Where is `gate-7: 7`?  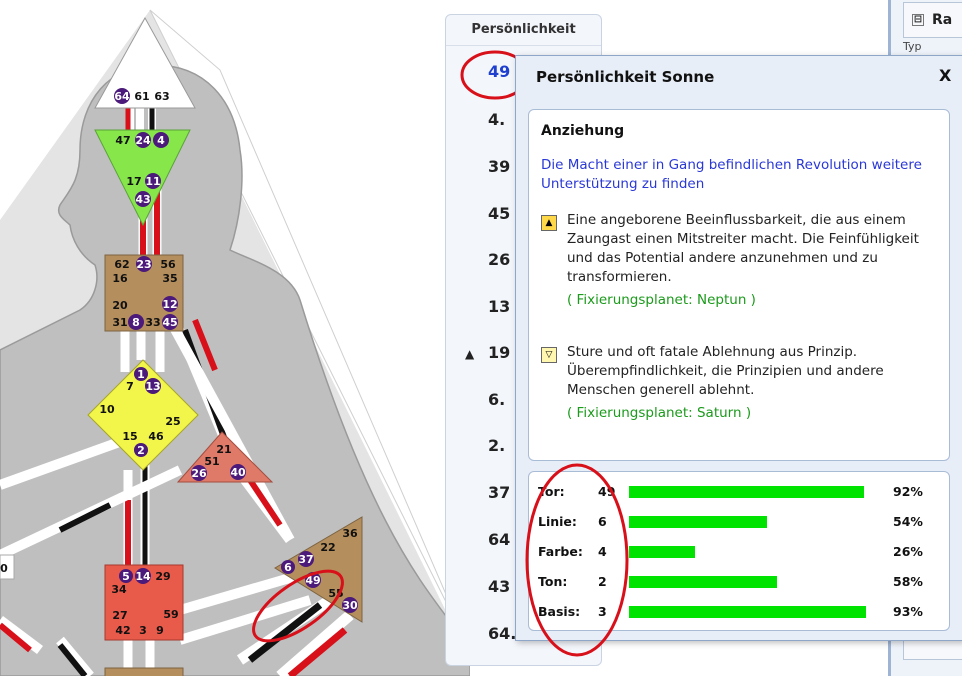
gate-7: 7 is located at coordinates (130, 386).